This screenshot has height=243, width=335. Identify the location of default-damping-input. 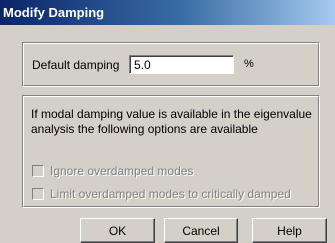
(181, 64).